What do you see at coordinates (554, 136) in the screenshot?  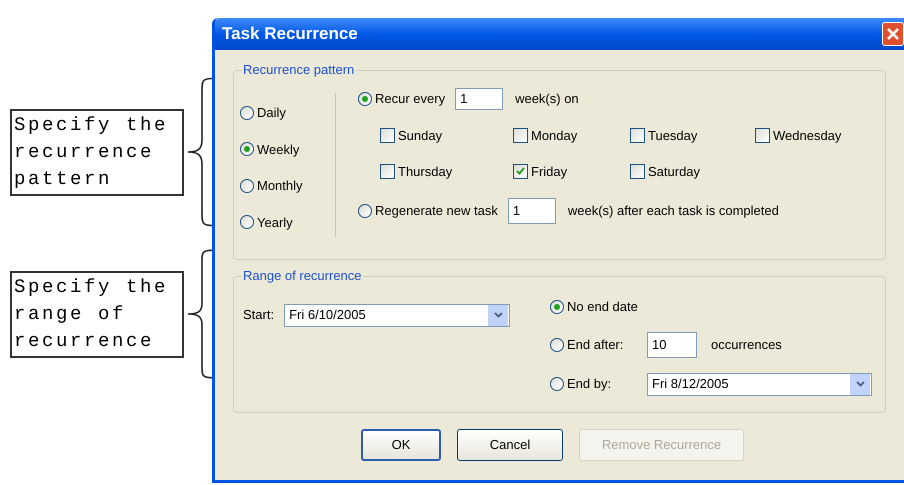 I see `label: Monday` at bounding box center [554, 136].